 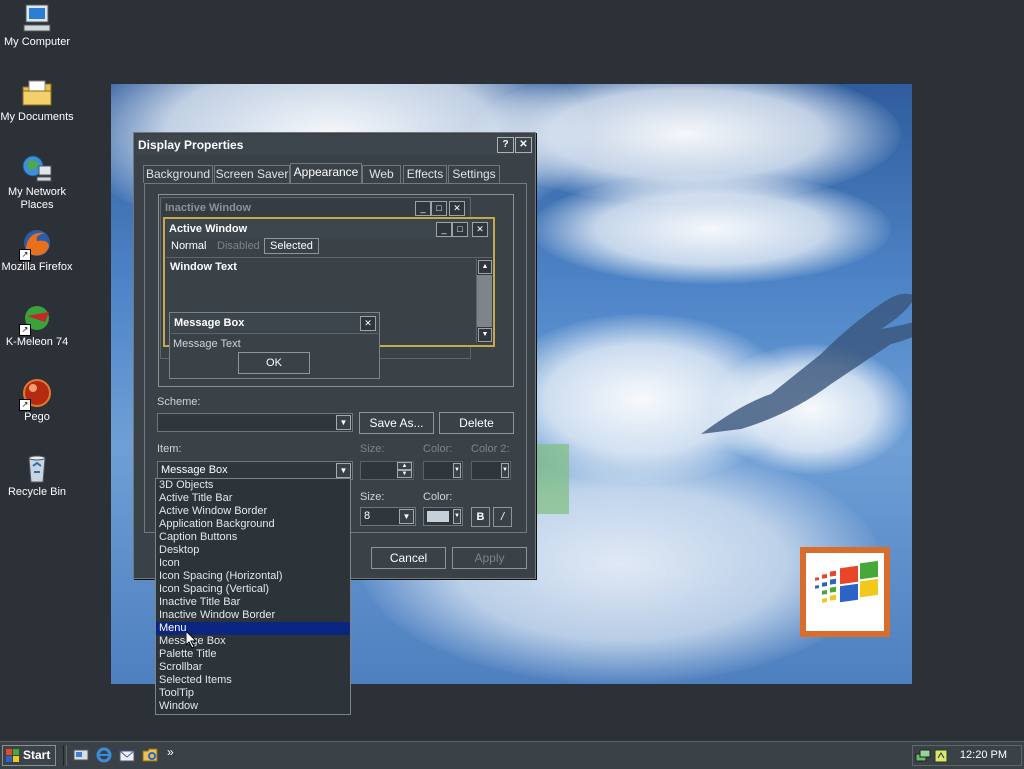 I want to click on scroll-thumb, so click(x=484, y=301).